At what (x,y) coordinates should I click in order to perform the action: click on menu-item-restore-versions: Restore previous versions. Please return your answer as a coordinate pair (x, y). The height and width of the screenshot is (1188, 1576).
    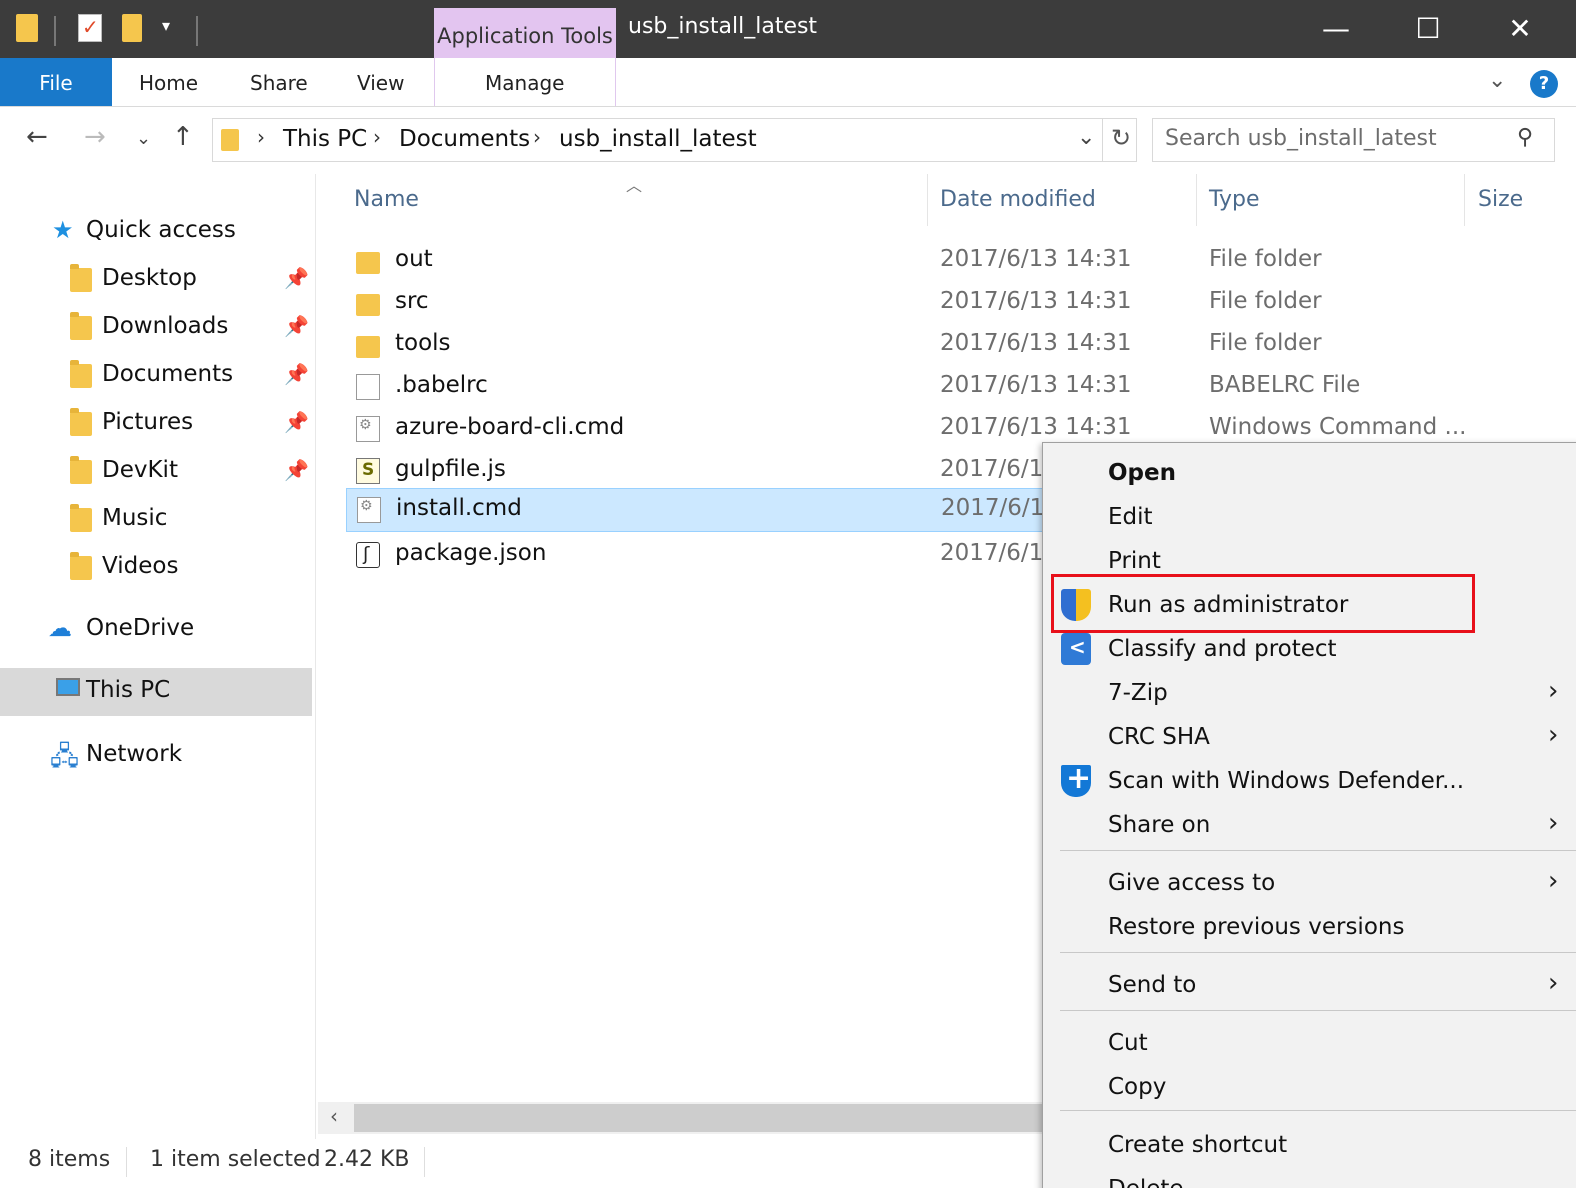
    Looking at the image, I should click on (1309, 927).